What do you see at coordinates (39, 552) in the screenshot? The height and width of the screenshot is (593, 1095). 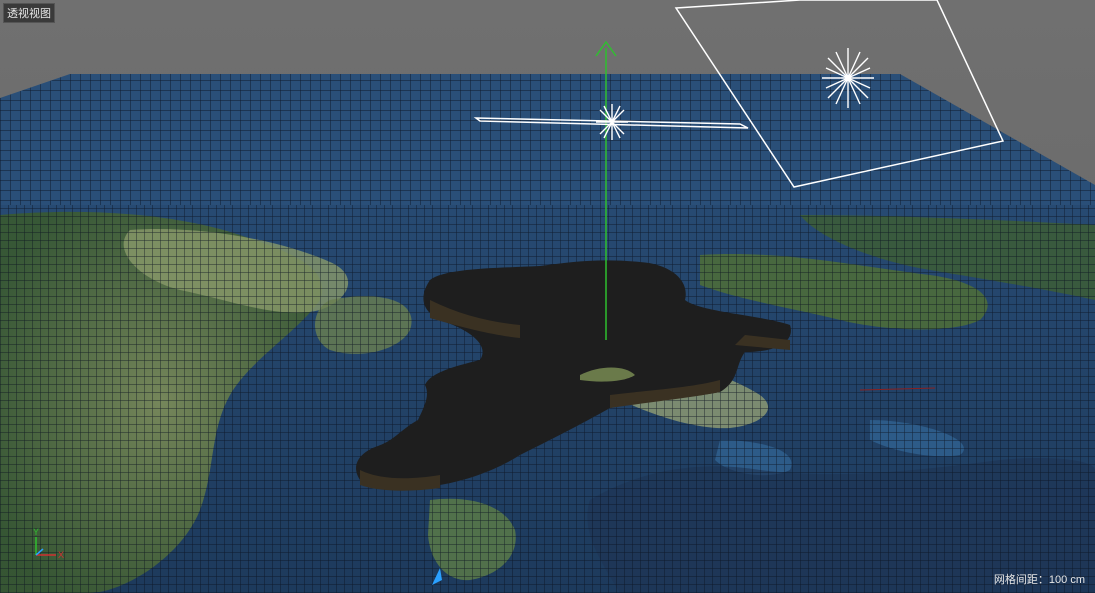 I see `gizmo-z-axis` at bounding box center [39, 552].